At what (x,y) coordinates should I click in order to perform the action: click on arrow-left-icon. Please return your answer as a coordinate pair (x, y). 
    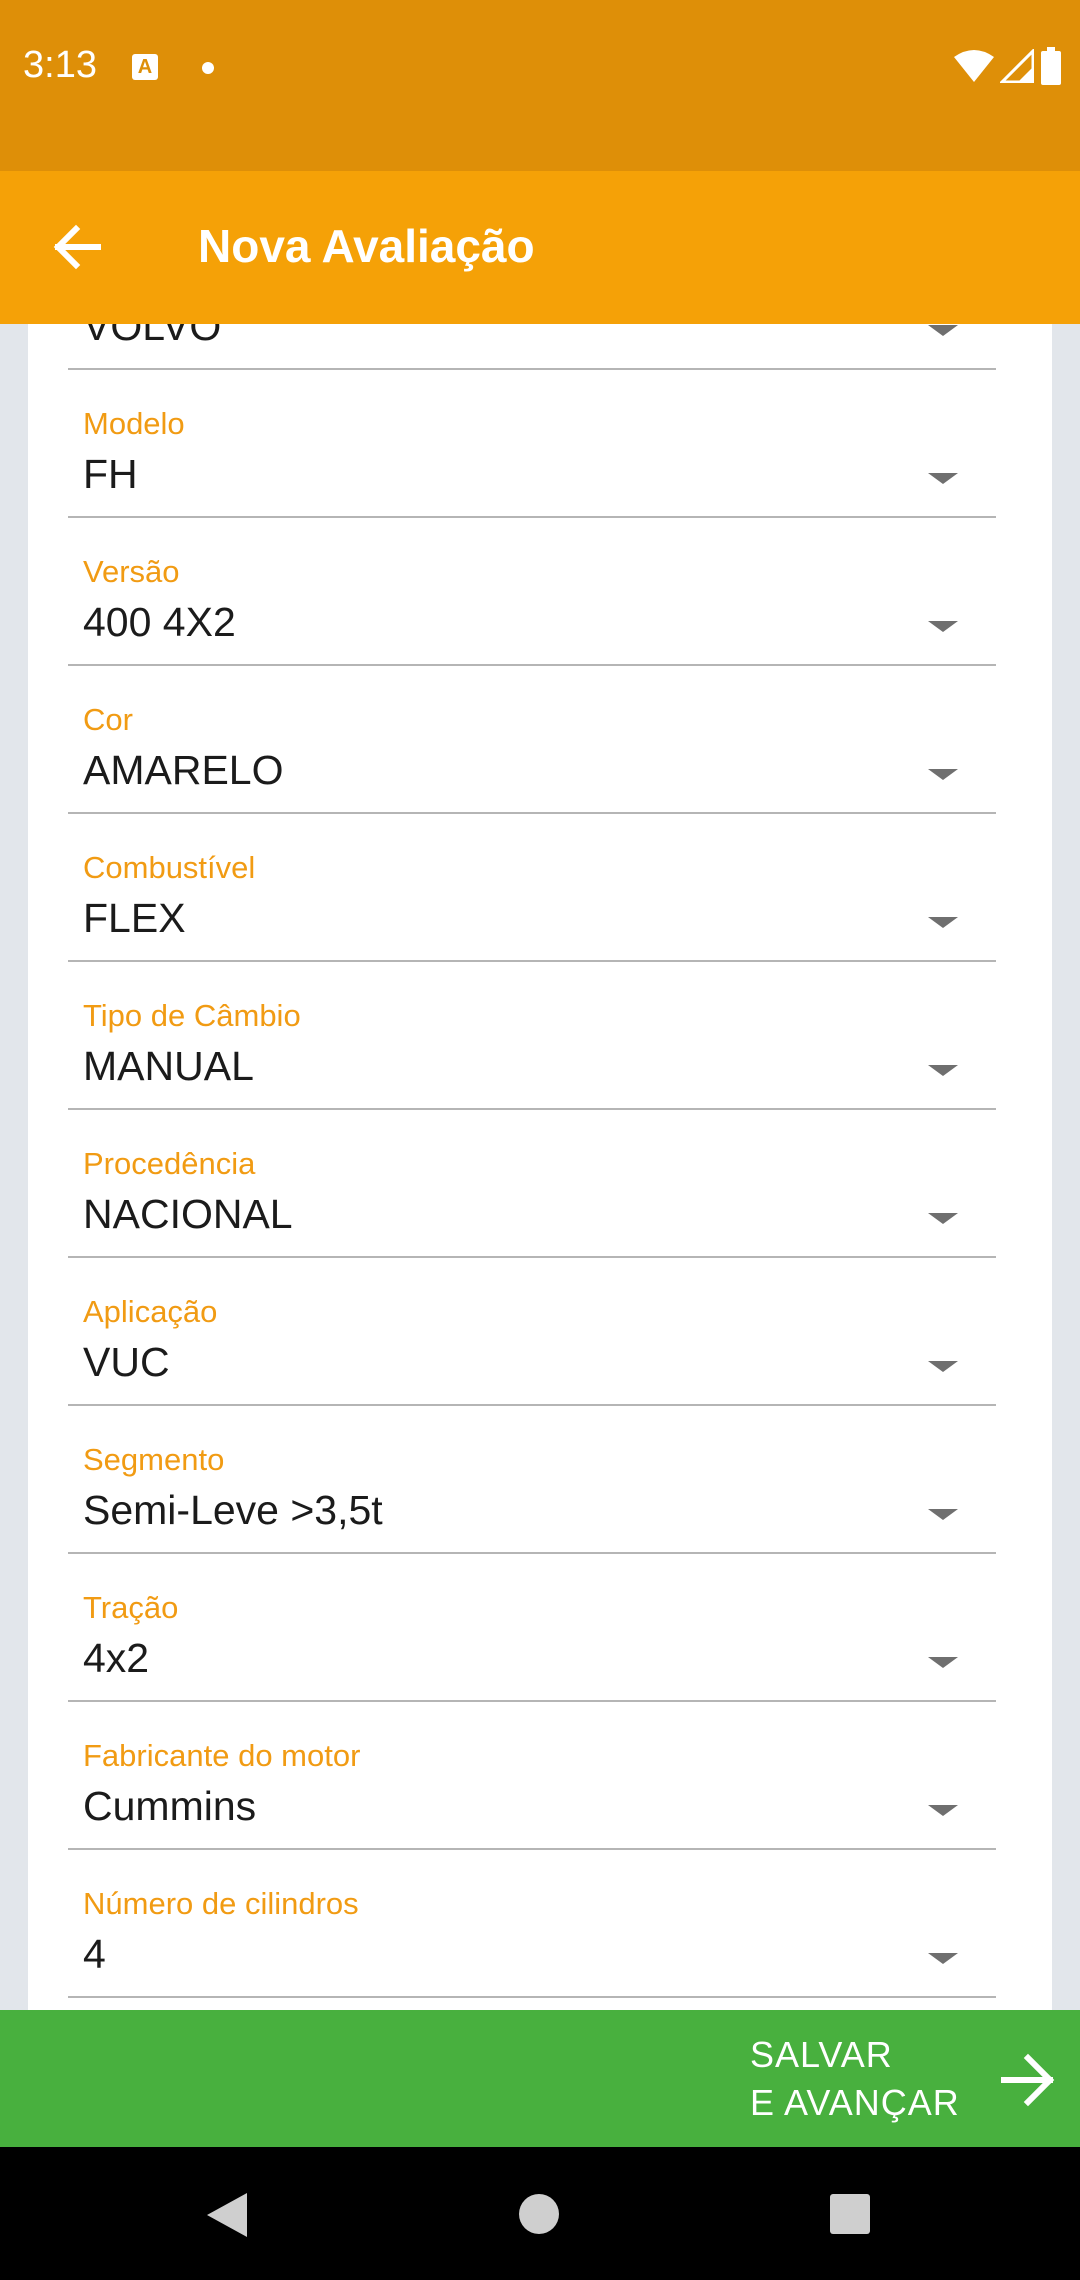
    Looking at the image, I should click on (77, 247).